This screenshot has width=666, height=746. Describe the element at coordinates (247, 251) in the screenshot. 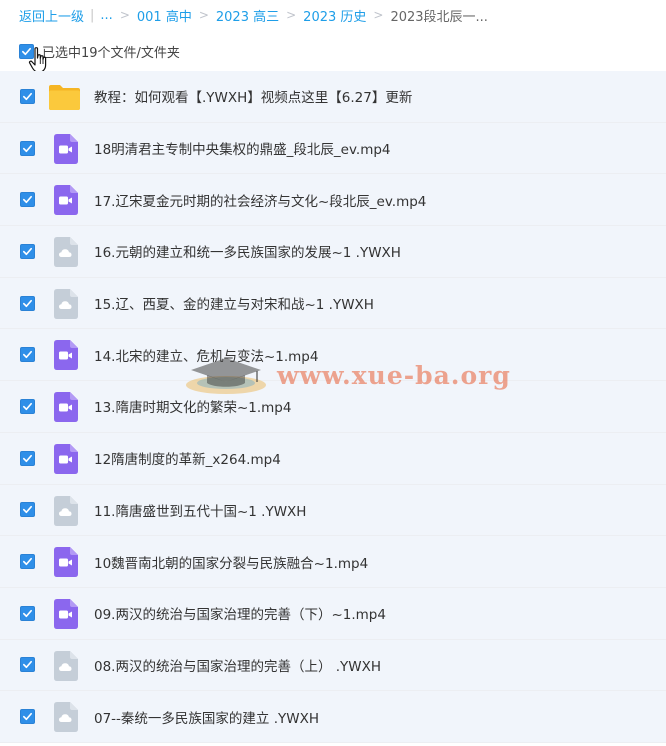

I see `file-name: 16.元朝的建立和统一多民族国家的发展~1 .YWXH` at that location.